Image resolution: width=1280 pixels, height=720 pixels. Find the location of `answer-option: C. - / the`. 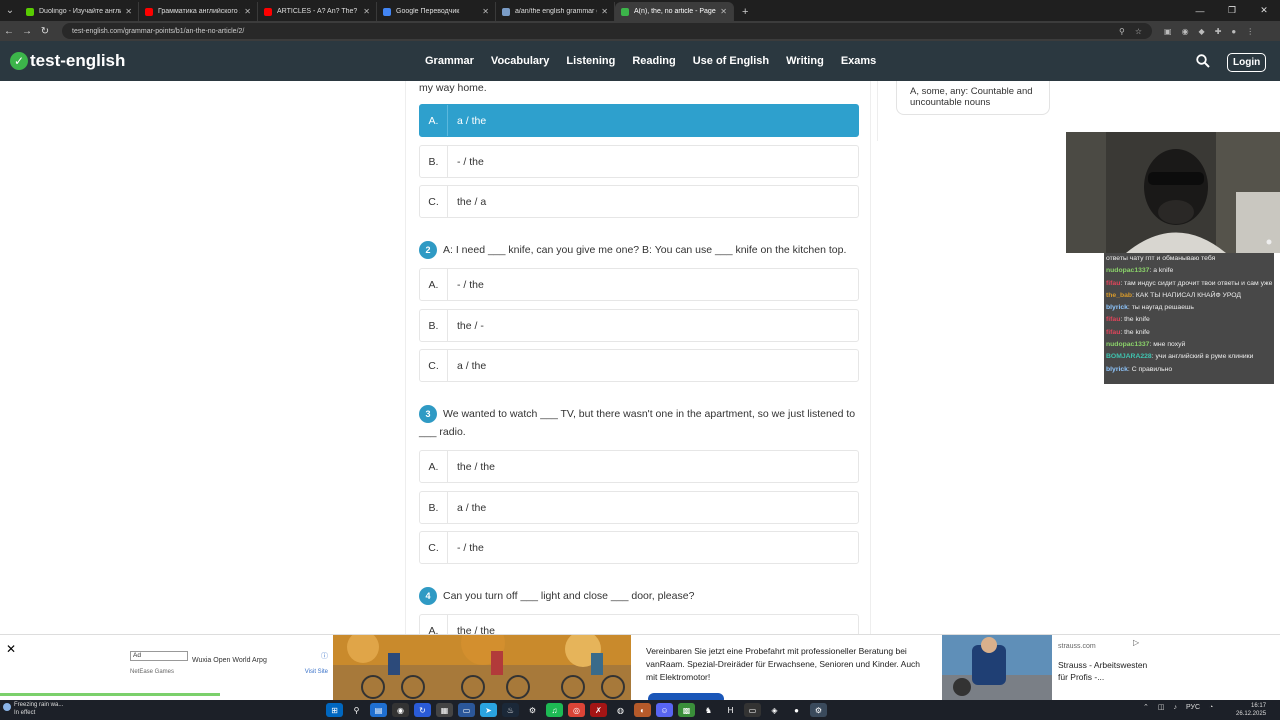

answer-option: C. - / the is located at coordinates (639, 547).